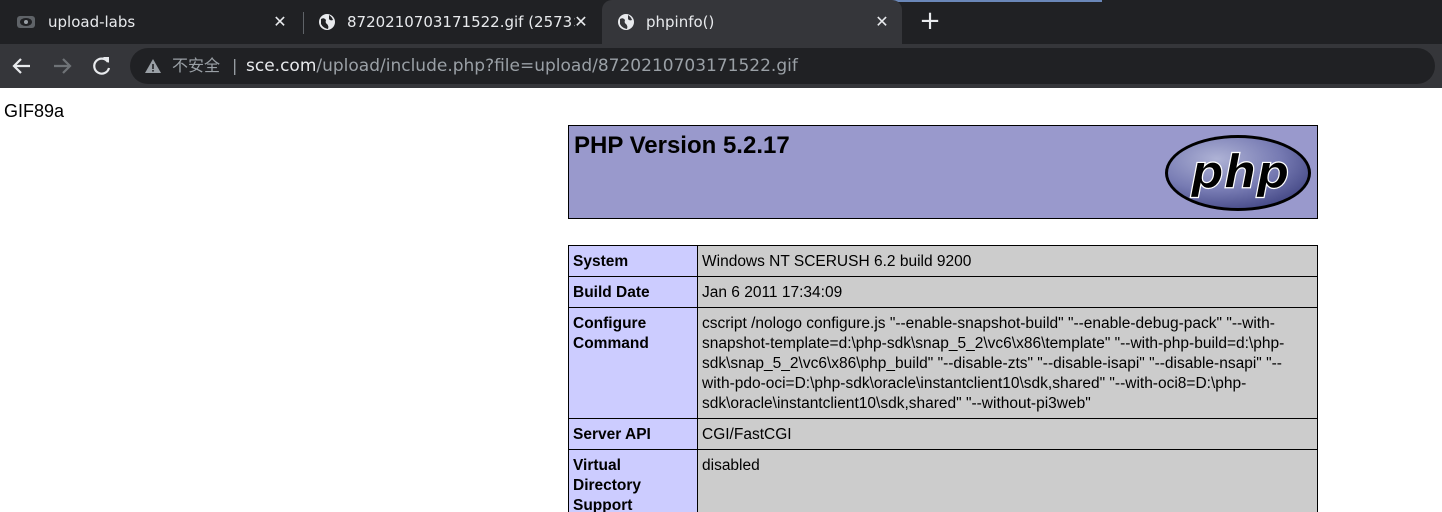 The height and width of the screenshot is (512, 1442). Describe the element at coordinates (22, 66) in the screenshot. I see `back-arrow-icon` at that location.